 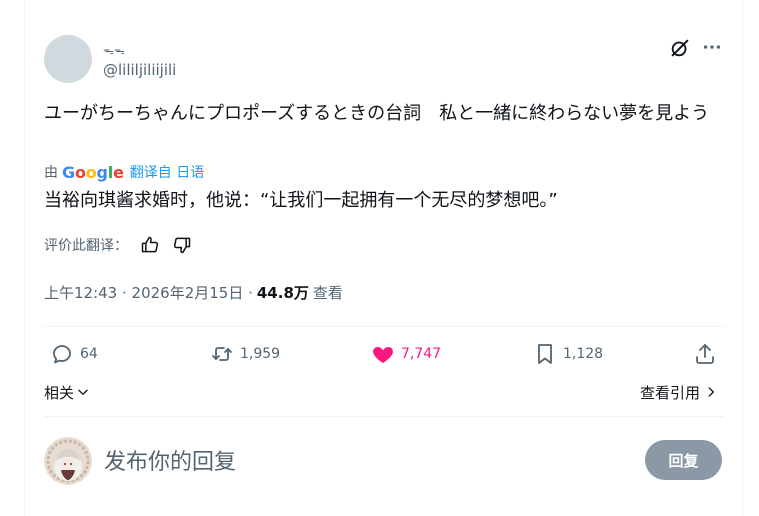 What do you see at coordinates (384, 326) in the screenshot?
I see `divider-top` at bounding box center [384, 326].